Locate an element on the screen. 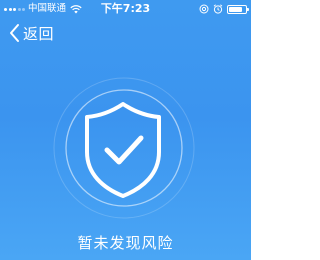  battery-icon is located at coordinates (238, 9).